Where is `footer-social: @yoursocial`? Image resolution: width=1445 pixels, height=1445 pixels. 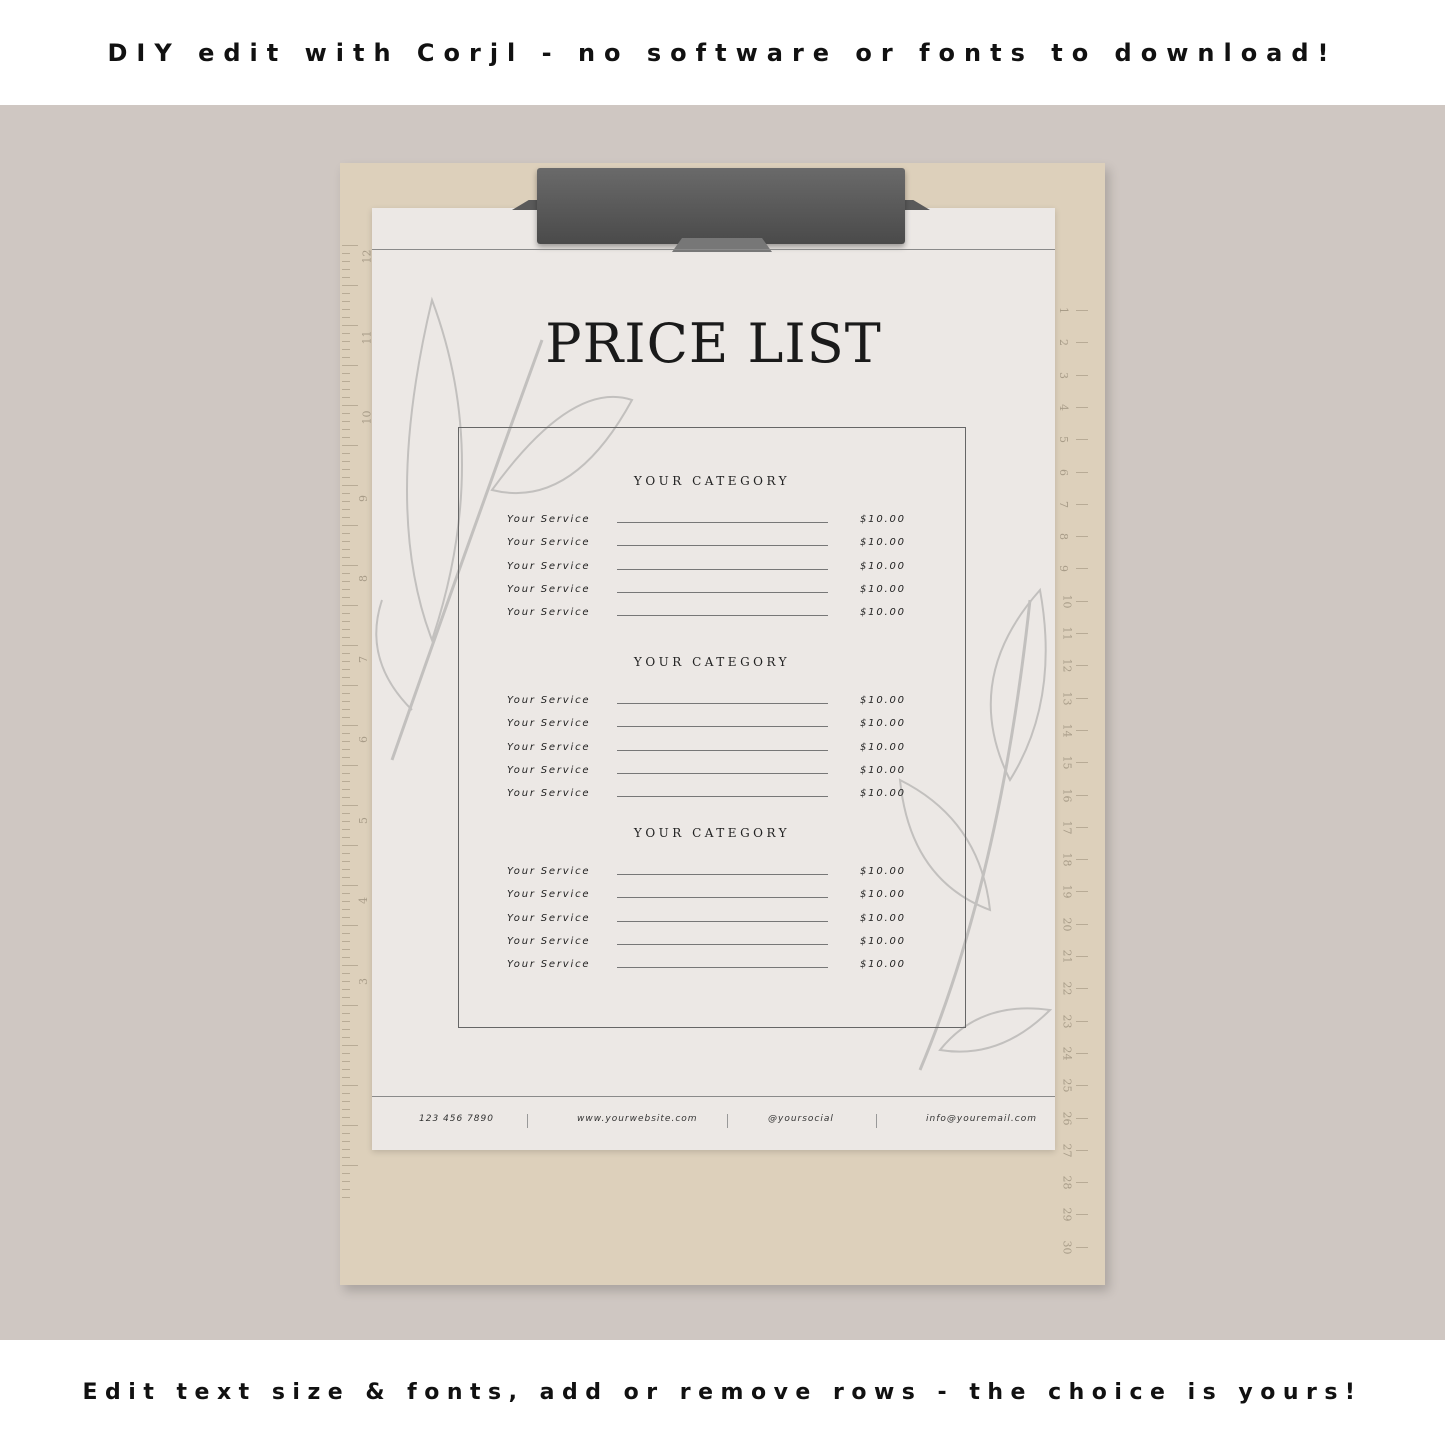
footer-social: @yoursocial is located at coordinates (801, 1119).